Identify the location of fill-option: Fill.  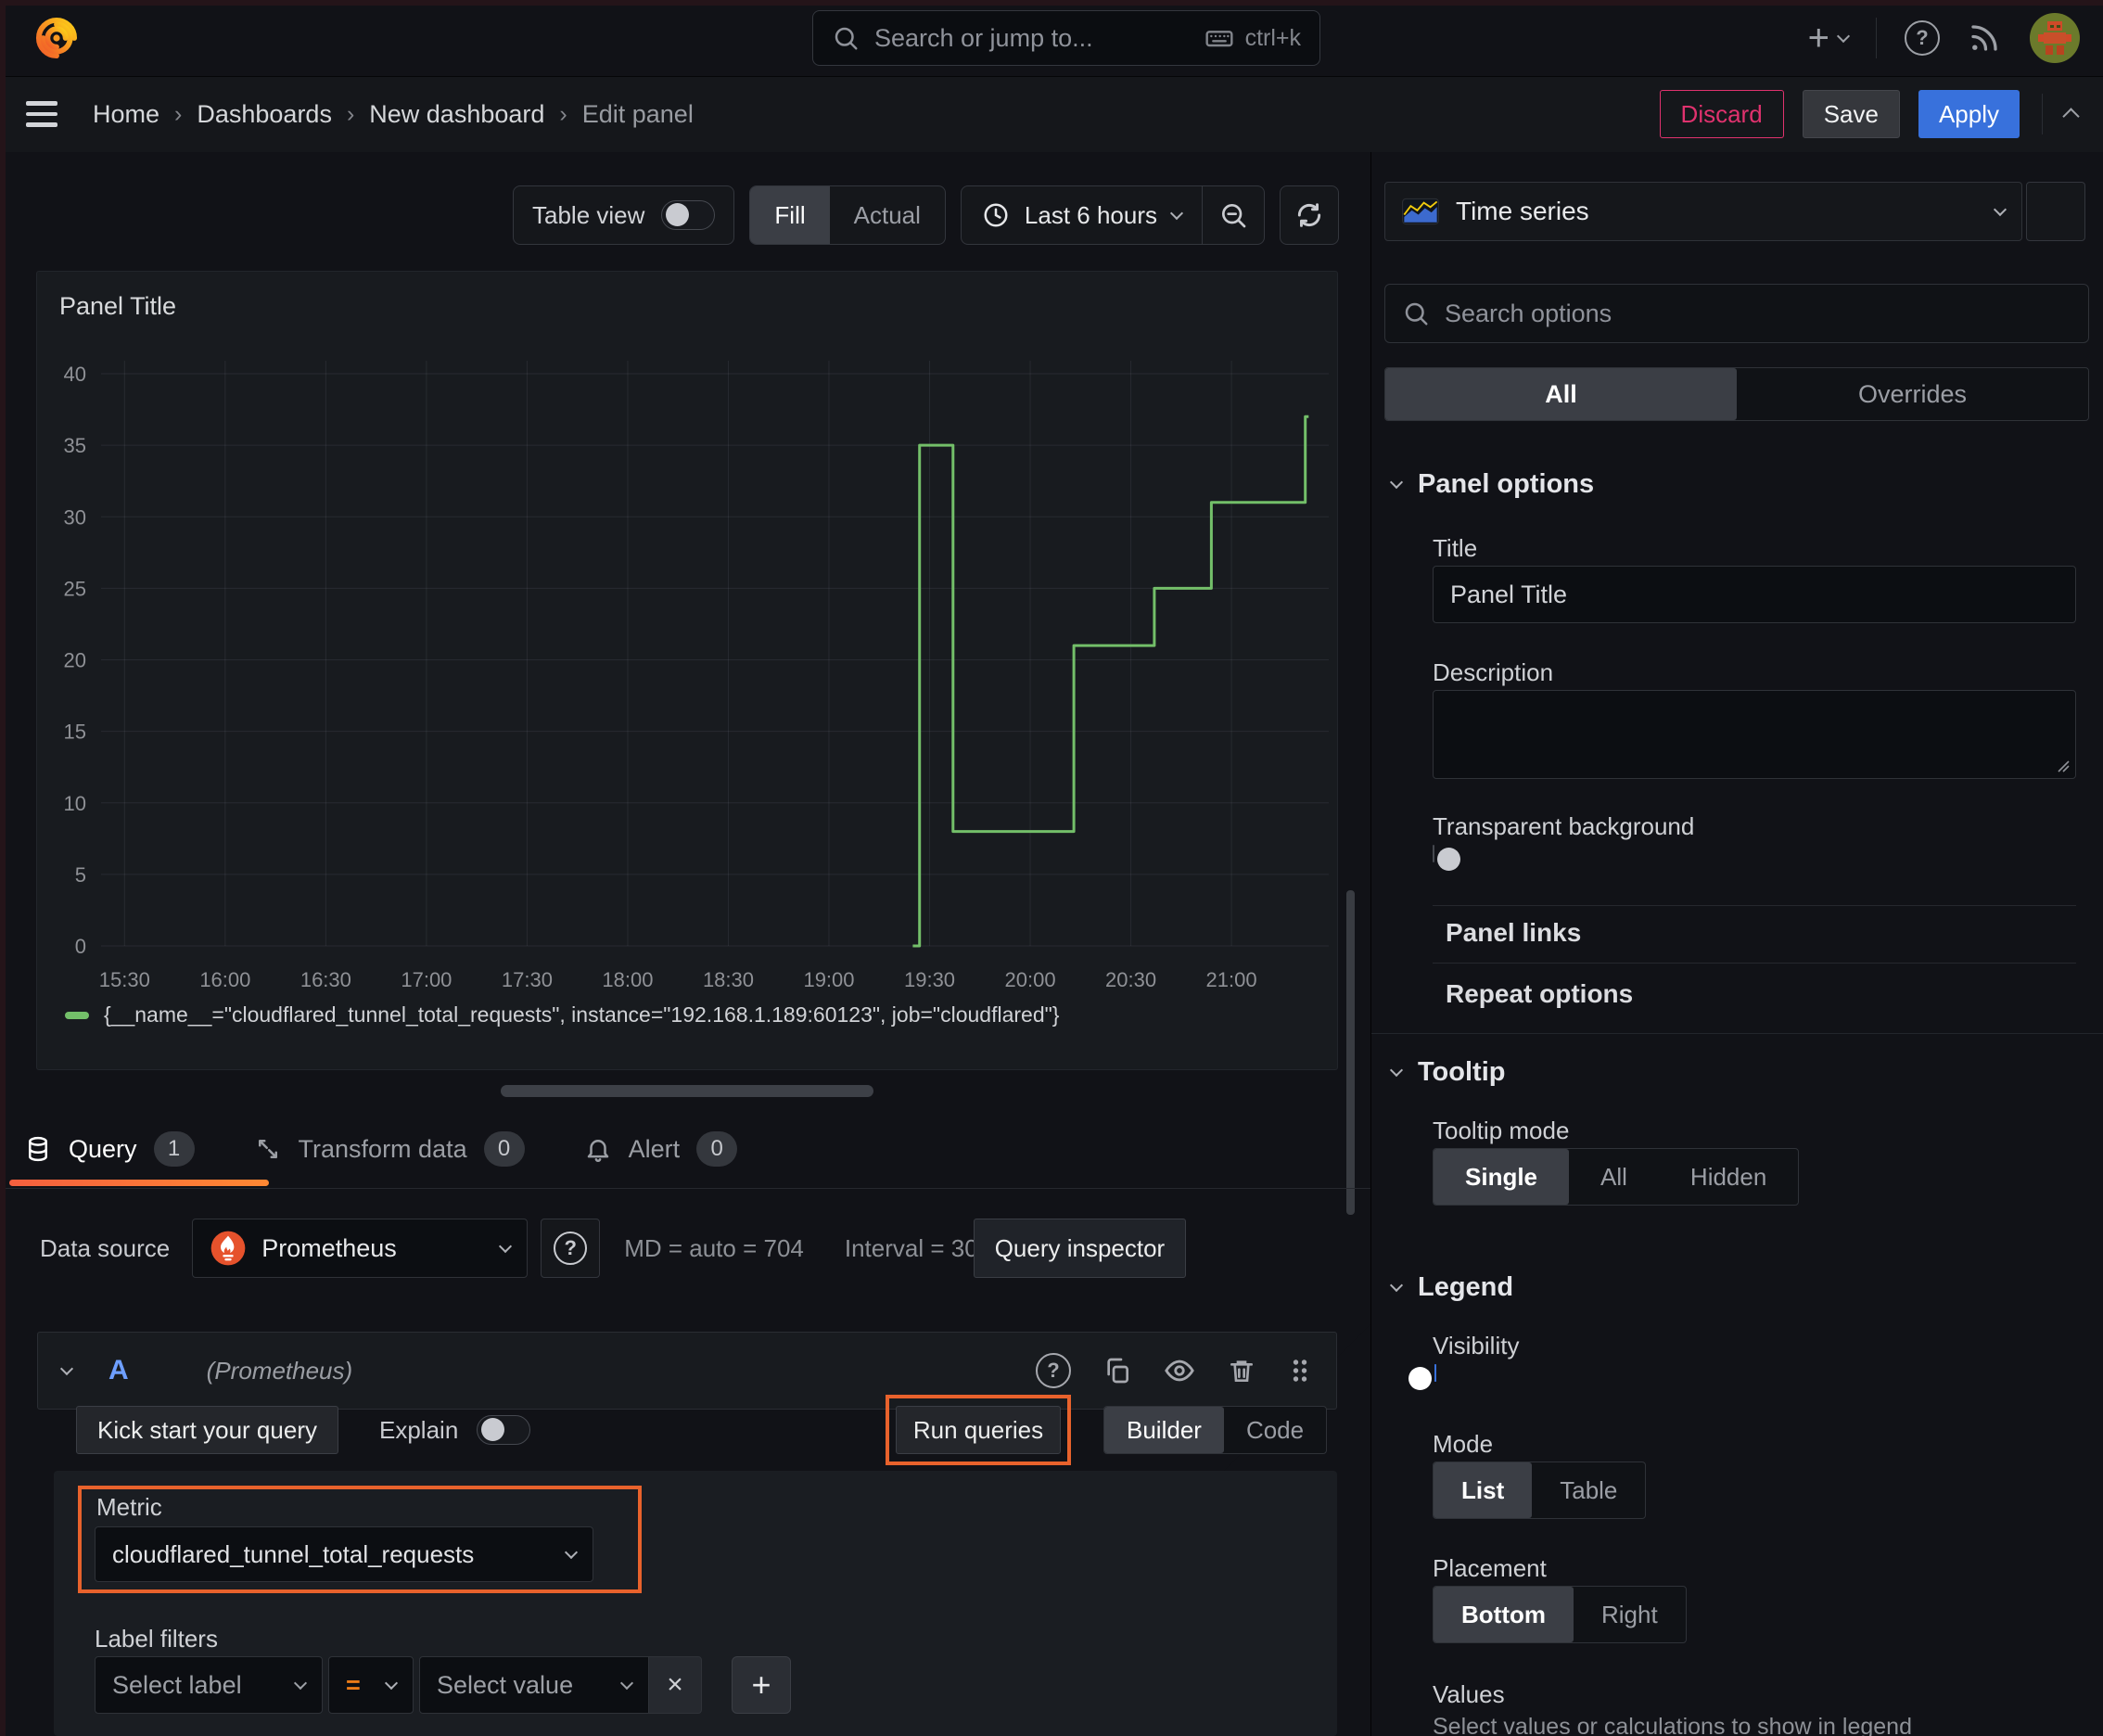
(790, 215).